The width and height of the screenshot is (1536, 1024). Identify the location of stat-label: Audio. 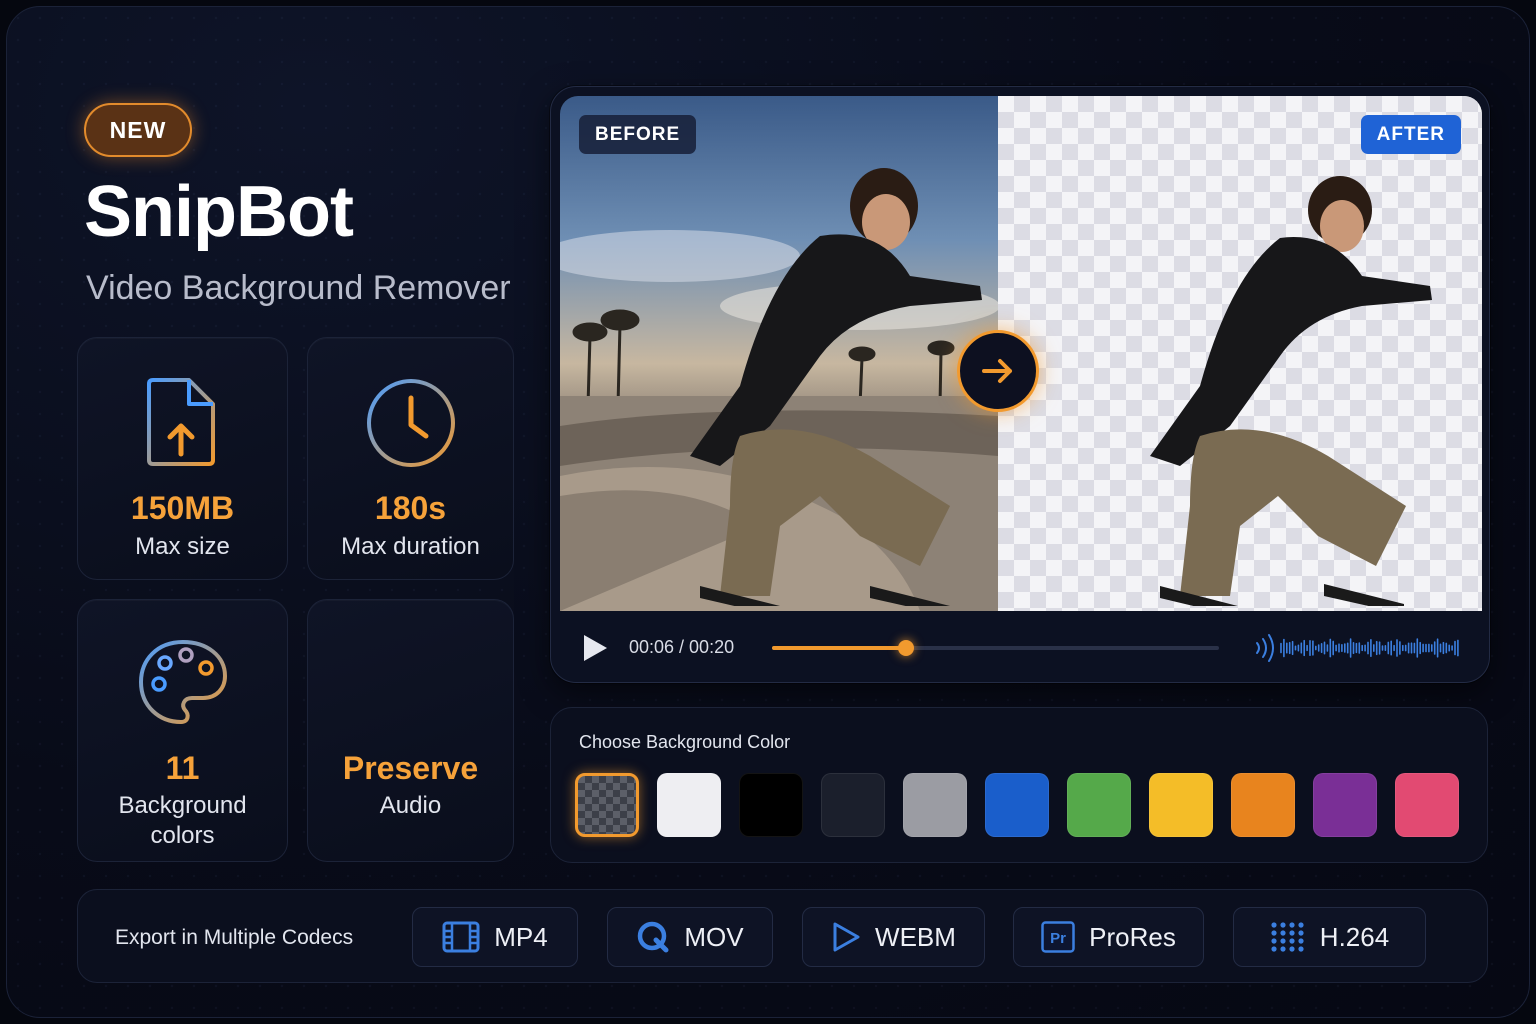
(410, 805).